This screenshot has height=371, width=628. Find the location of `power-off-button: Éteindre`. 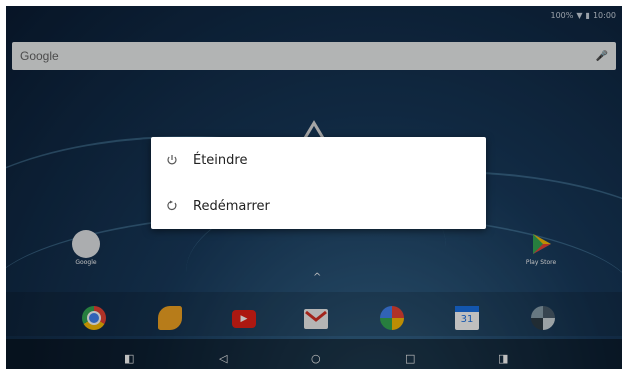

power-off-button: Éteindre is located at coordinates (318, 160).